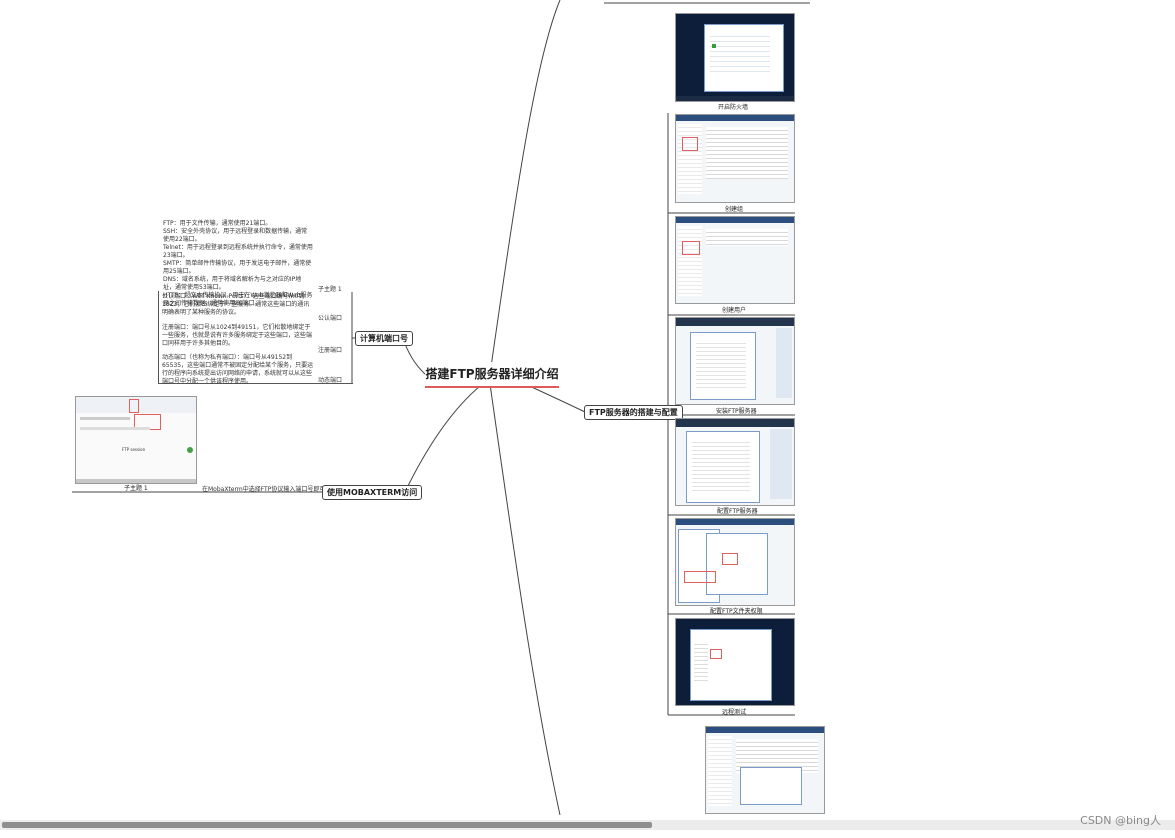  Describe the element at coordinates (734, 712) in the screenshot. I see `remote-test-caption: 远程测试` at that location.